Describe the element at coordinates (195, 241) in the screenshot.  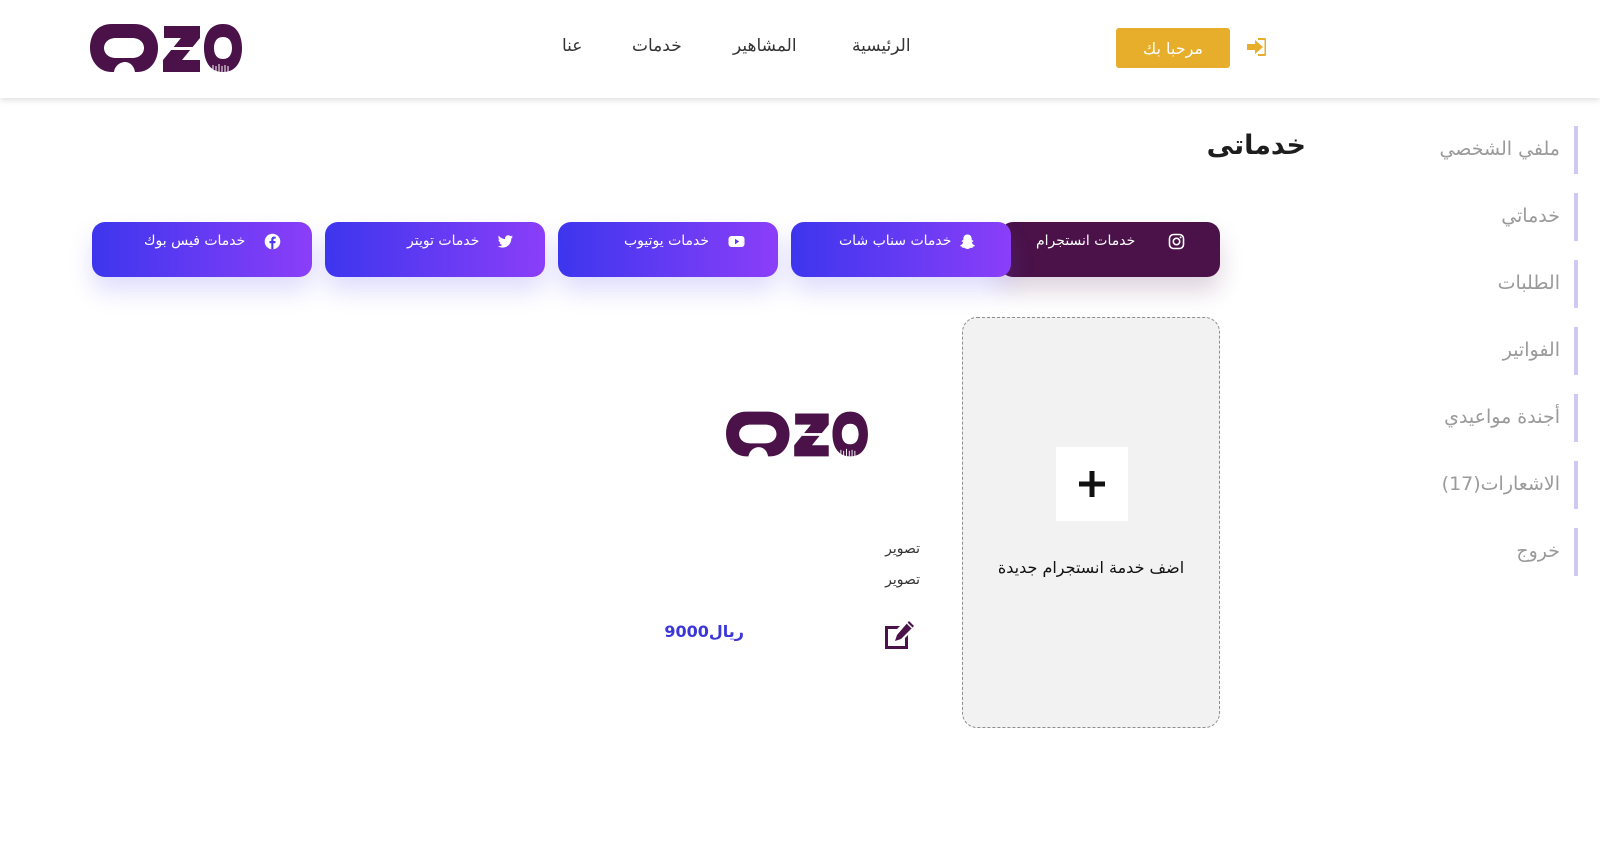
I see `tab-label: خدمات فيس بوك` at that location.